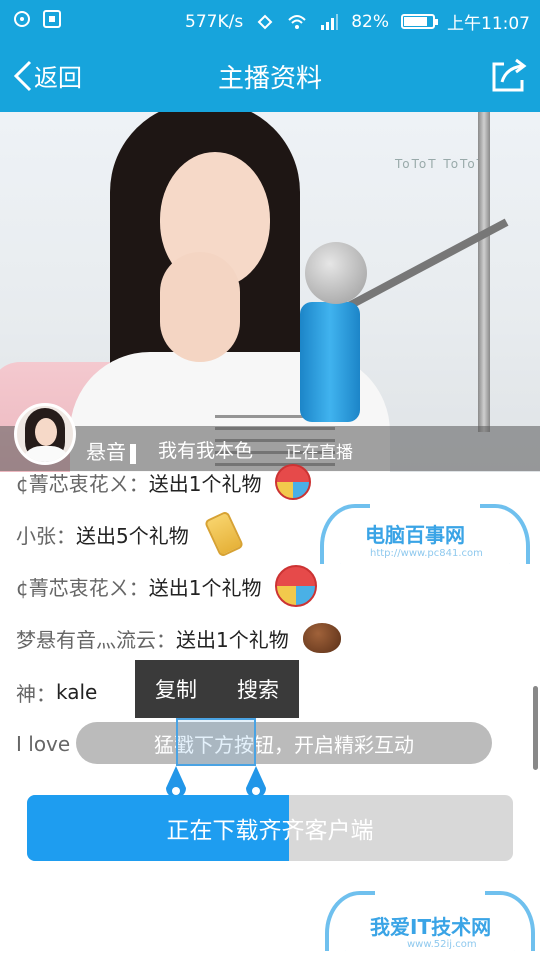 This screenshot has height=960, width=540. What do you see at coordinates (415, 535) in the screenshot?
I see `watermark-title: 电脑百事网` at bounding box center [415, 535].